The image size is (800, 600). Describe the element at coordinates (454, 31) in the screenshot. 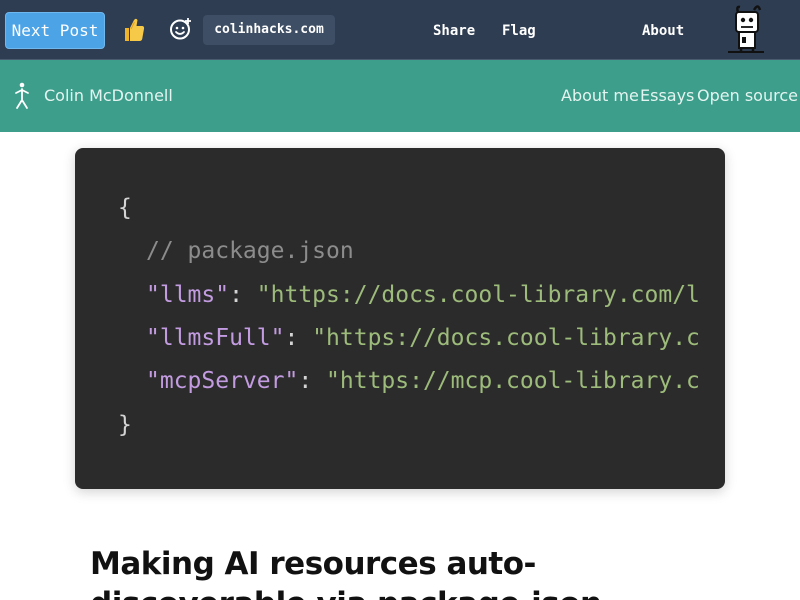

I see `share-link: Share` at that location.